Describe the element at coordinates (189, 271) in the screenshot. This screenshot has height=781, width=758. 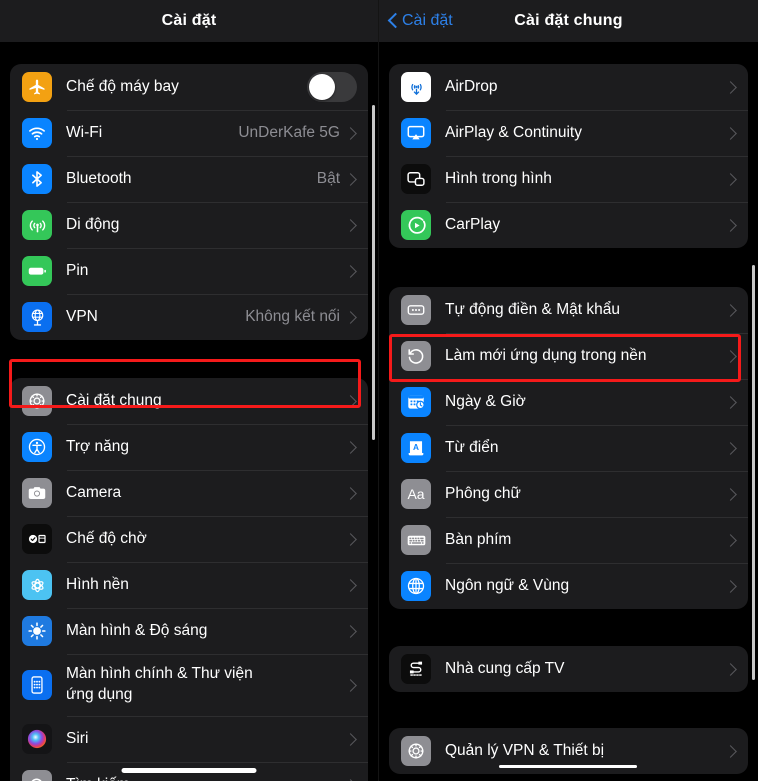
I see `sidebar-item-battery: Pin` at that location.